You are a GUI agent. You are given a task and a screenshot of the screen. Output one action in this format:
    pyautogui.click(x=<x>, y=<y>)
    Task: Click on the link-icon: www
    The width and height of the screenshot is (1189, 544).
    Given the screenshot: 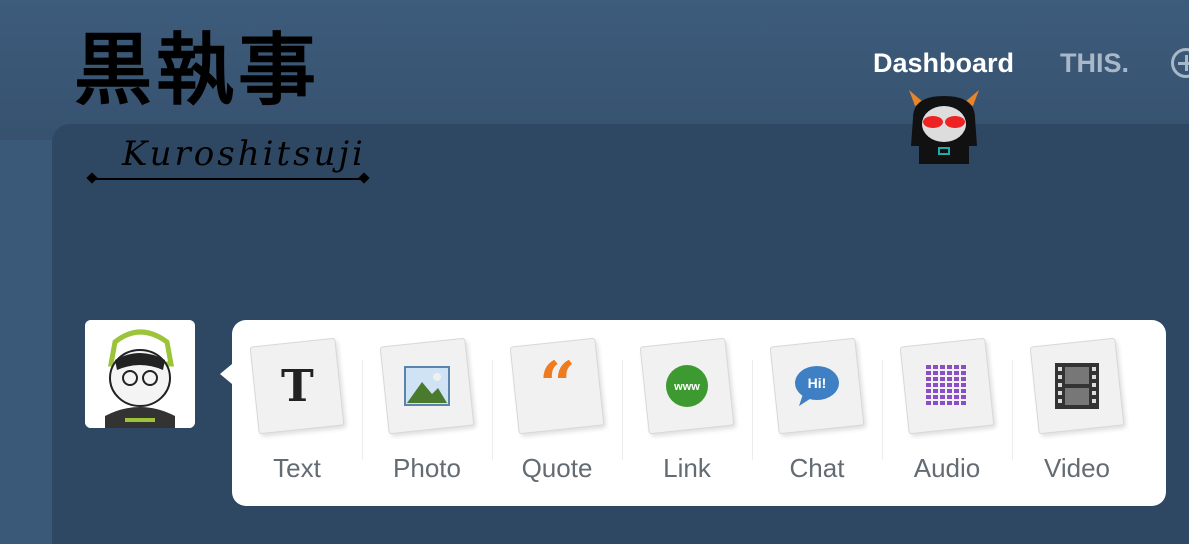 What is the action you would take?
    pyautogui.click(x=687, y=386)
    